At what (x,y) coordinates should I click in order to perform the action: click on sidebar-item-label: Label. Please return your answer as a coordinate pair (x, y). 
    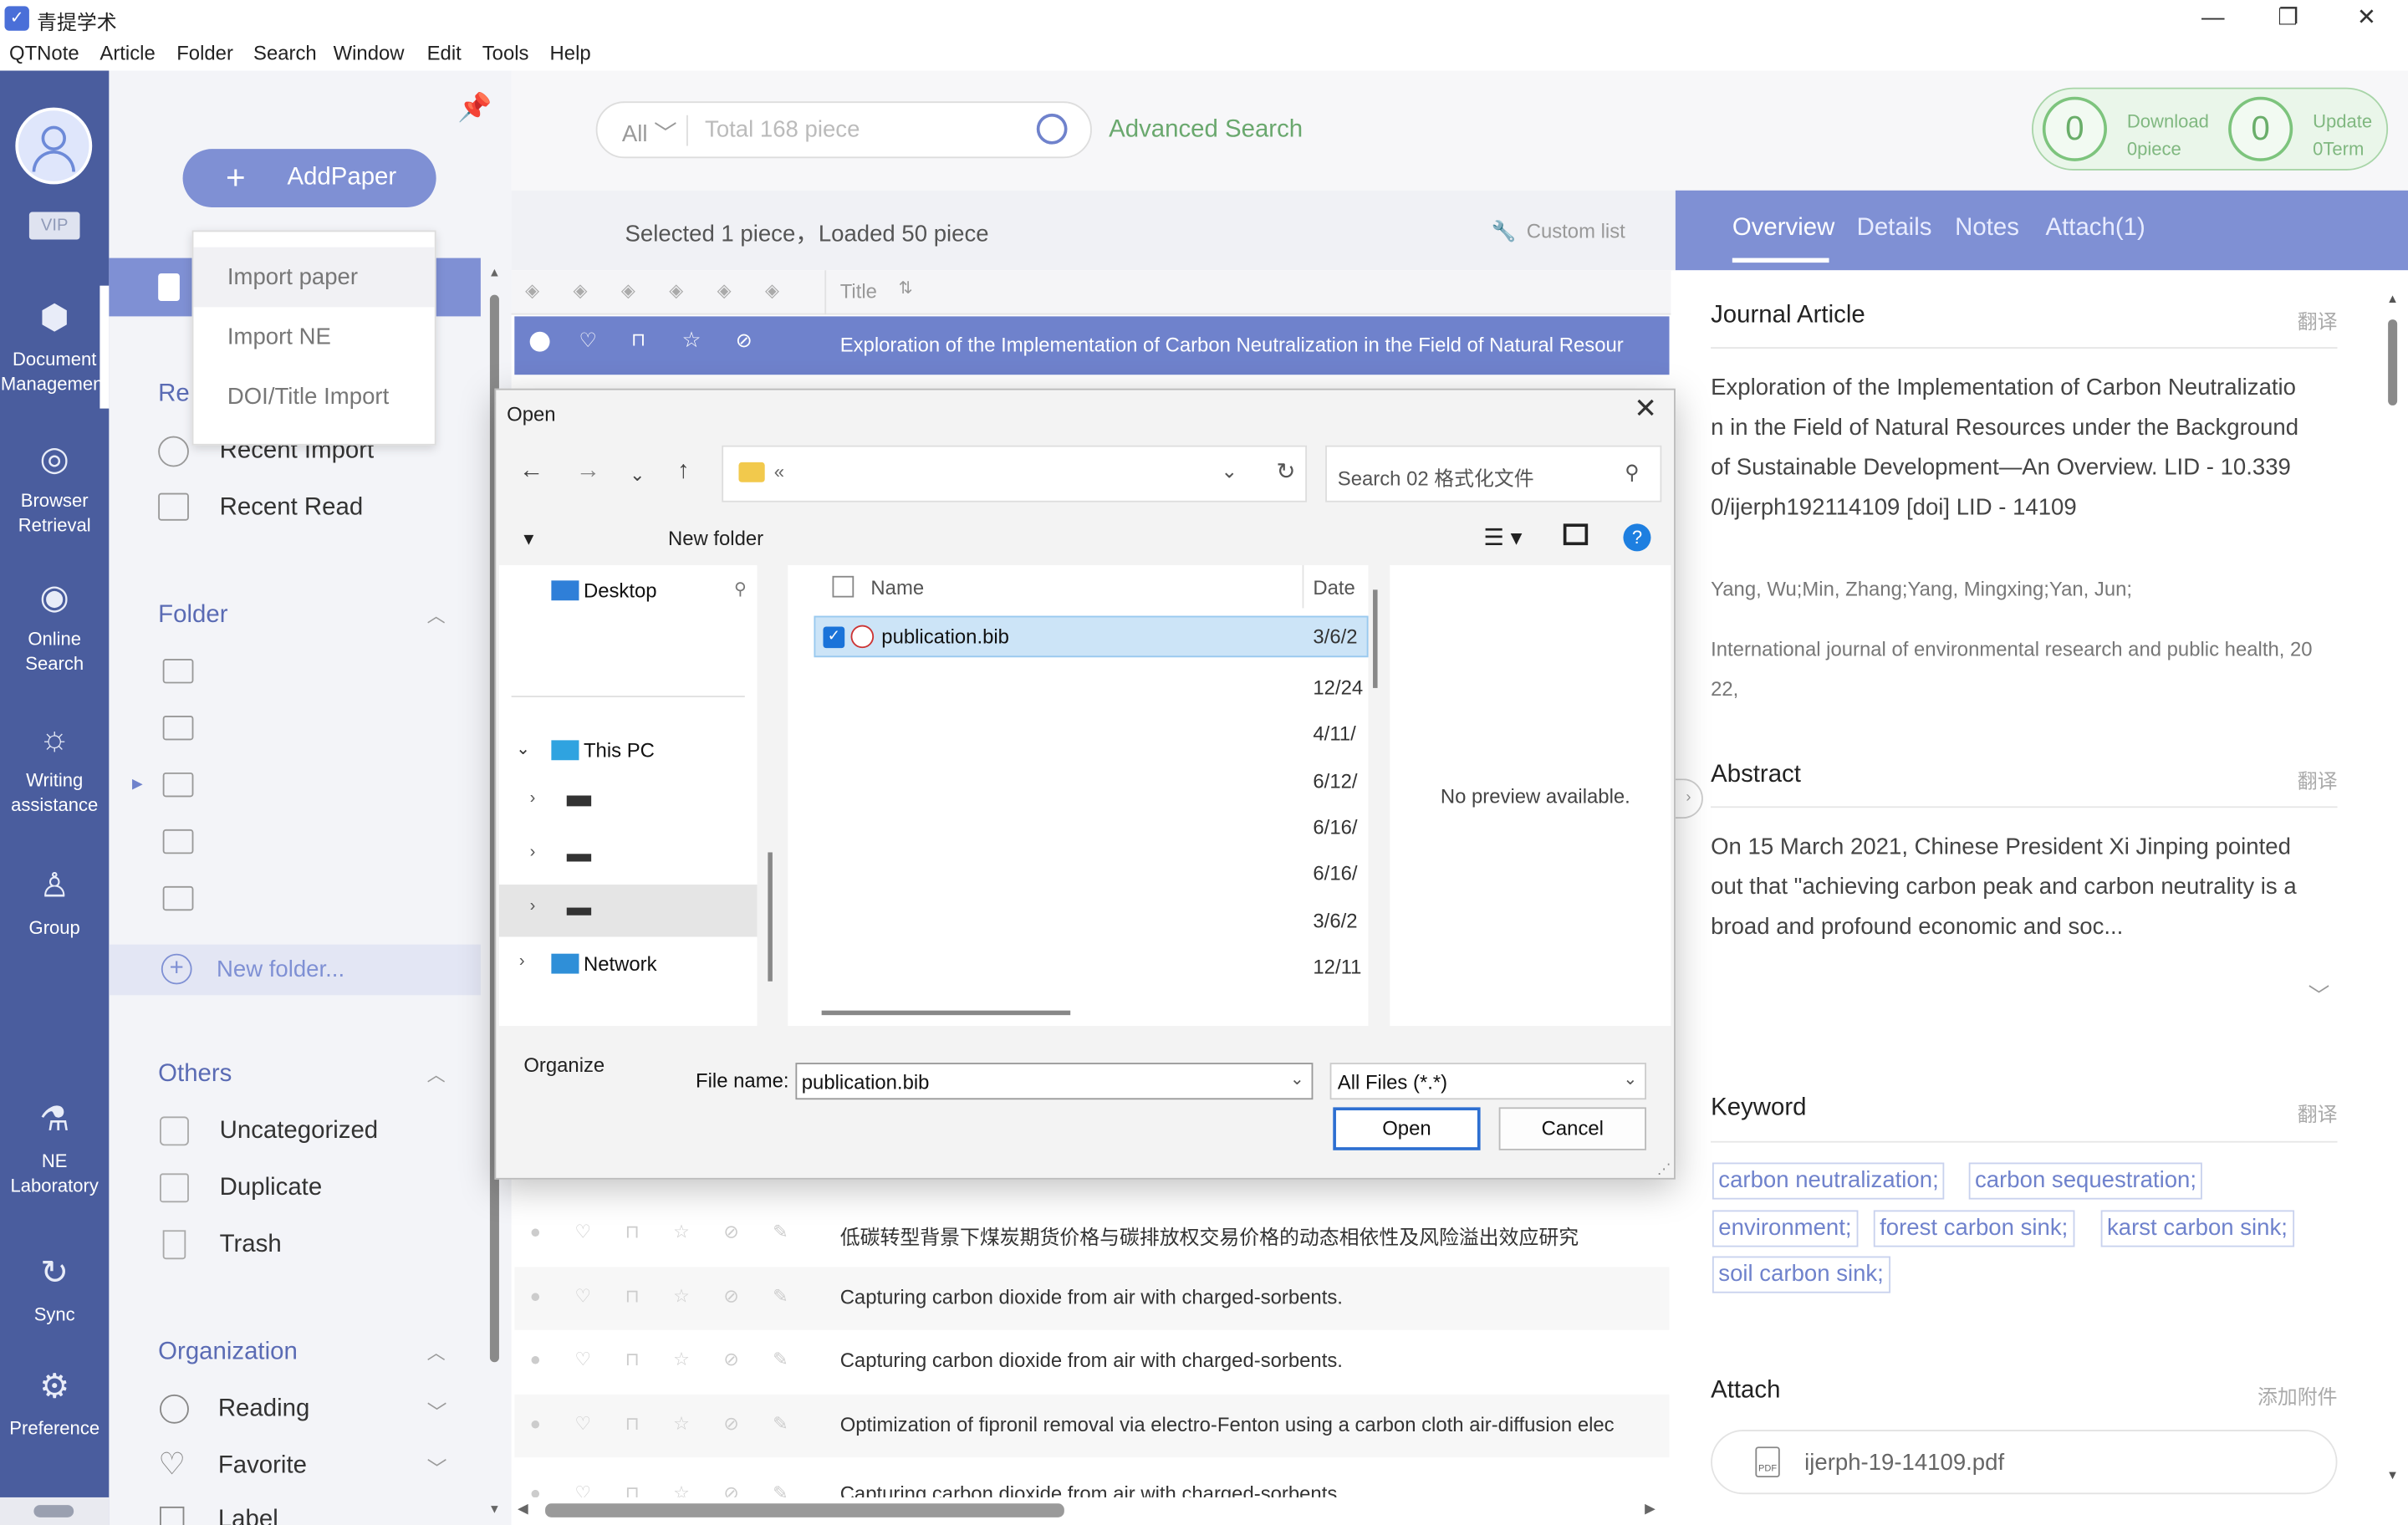
    Looking at the image, I should click on (248, 1516).